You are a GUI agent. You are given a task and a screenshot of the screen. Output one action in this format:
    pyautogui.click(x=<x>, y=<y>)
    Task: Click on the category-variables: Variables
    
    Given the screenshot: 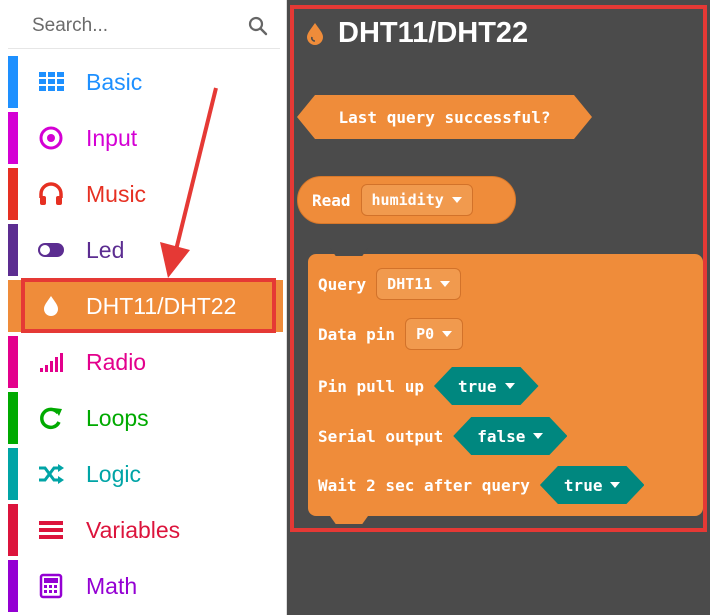 What is the action you would take?
    pyautogui.click(x=145, y=530)
    